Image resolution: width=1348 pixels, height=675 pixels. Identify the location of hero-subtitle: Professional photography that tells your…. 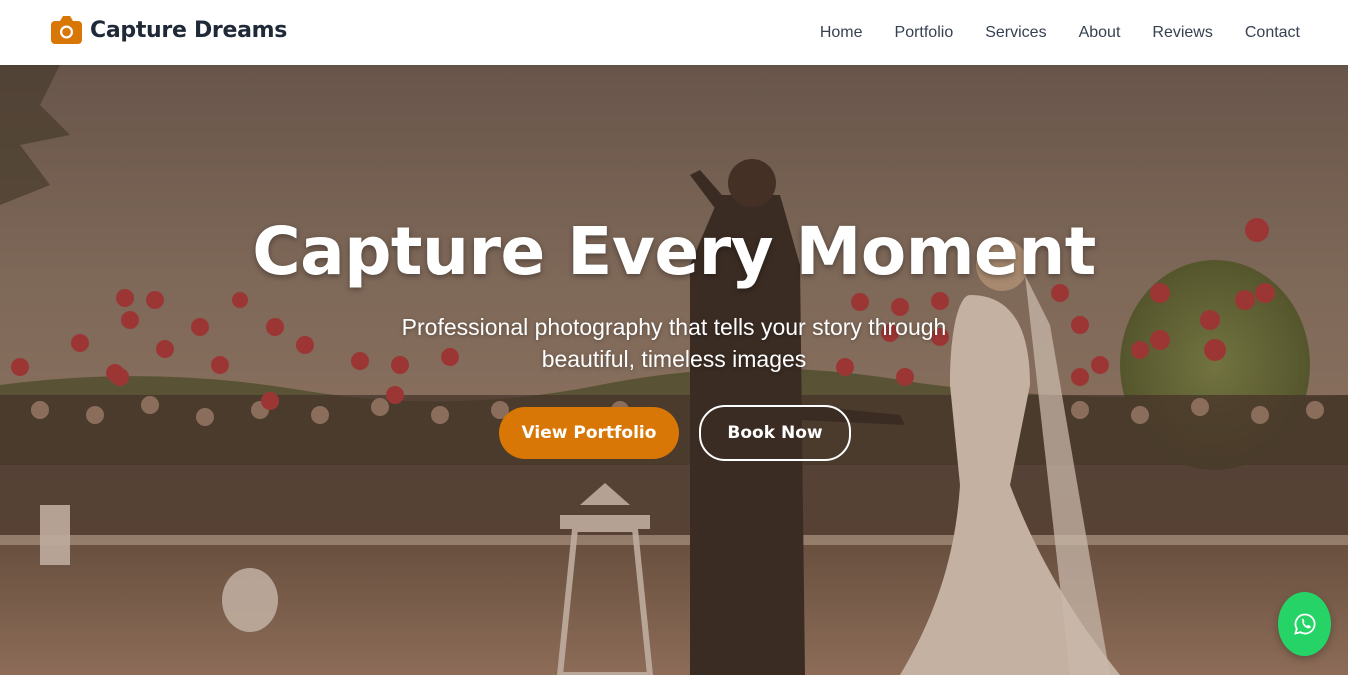
(674, 343).